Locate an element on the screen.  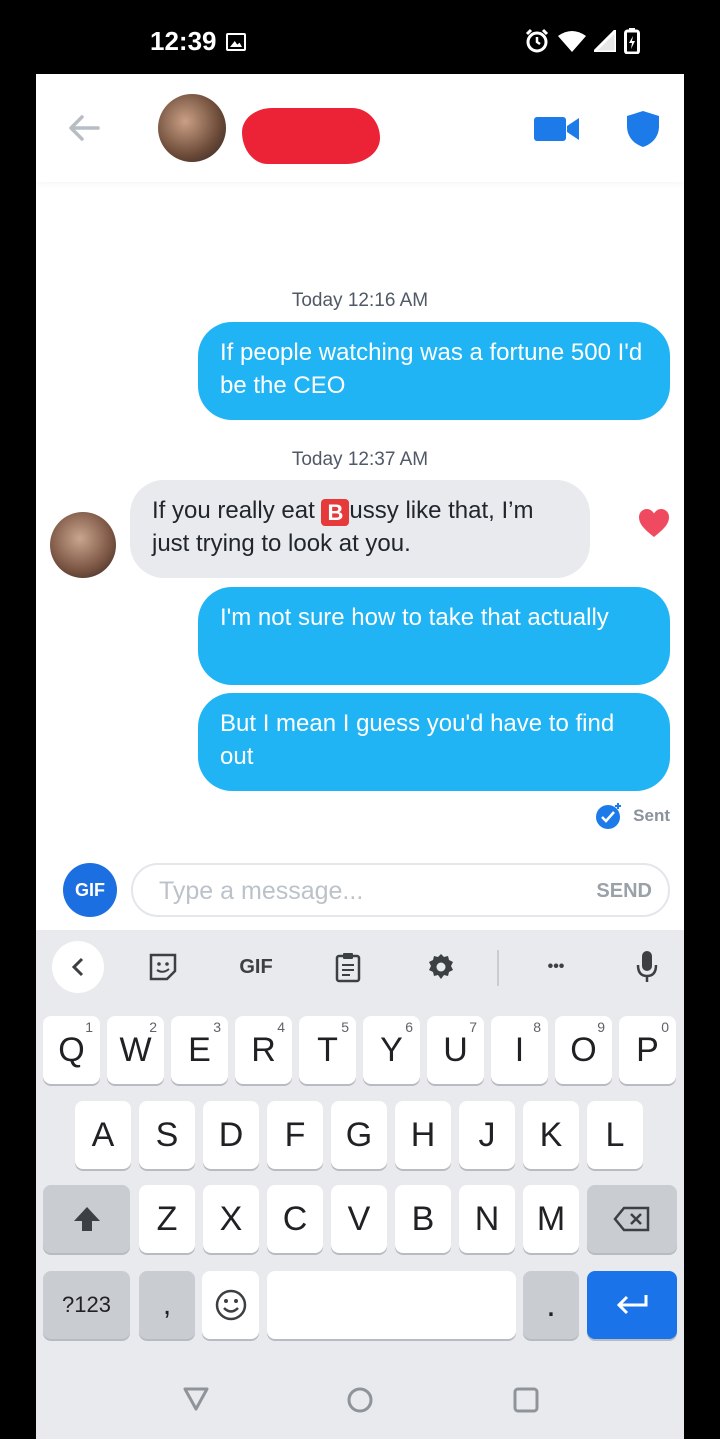
status-icons is located at coordinates (582, 41).